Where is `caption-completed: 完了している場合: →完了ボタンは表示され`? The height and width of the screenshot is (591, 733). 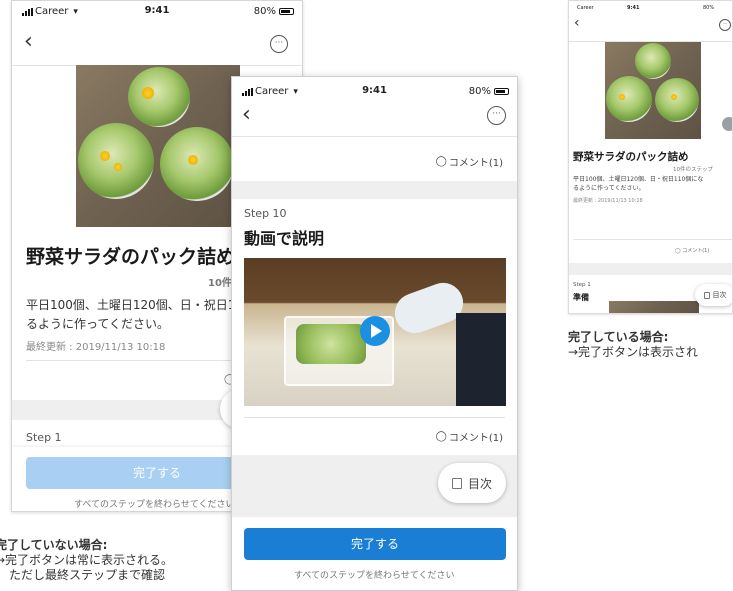
caption-completed: 完了している場合: →完了ボタンは表示され is located at coordinates (633, 344).